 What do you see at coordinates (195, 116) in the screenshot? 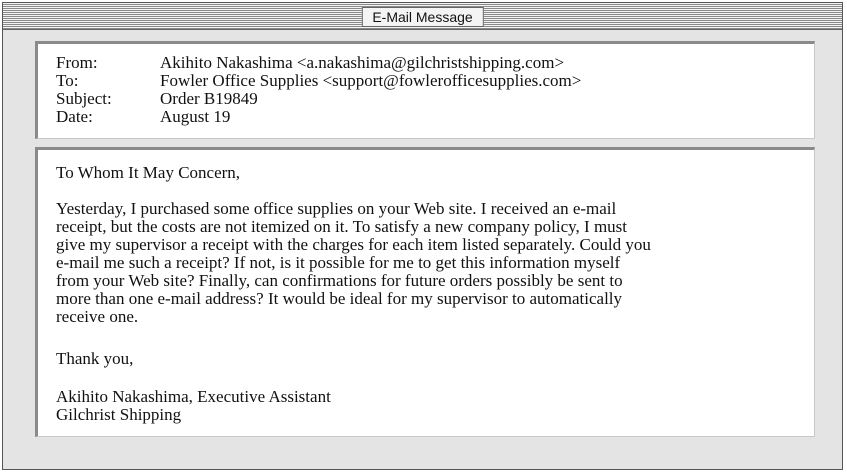
I see `date-value: August 19` at bounding box center [195, 116].